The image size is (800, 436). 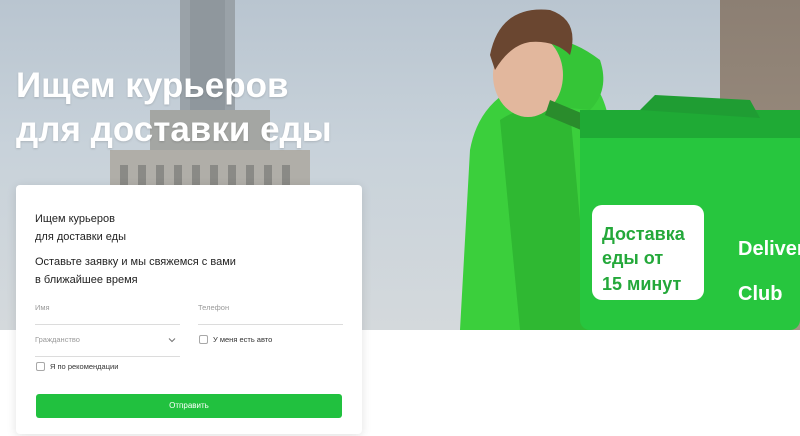 I want to click on form-lead: Ищем курьеров для доставки еды, so click(x=80, y=228).